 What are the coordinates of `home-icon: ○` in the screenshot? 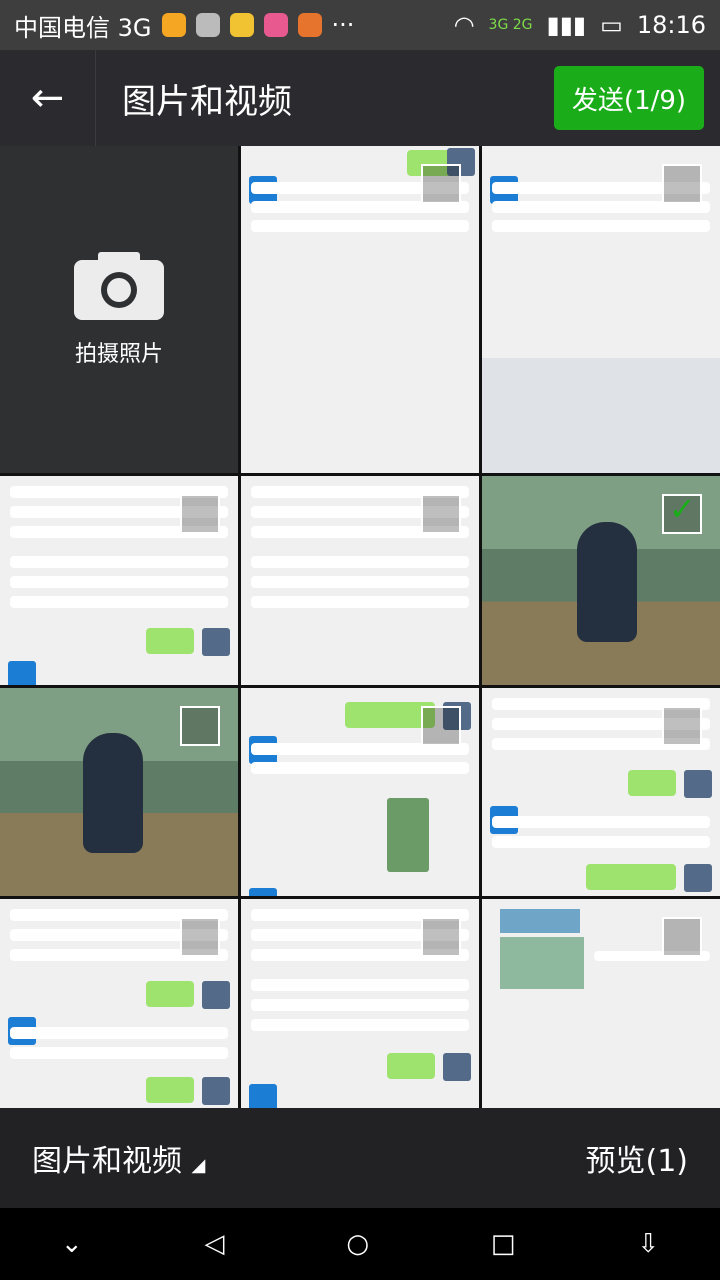 It's located at (357, 1244).